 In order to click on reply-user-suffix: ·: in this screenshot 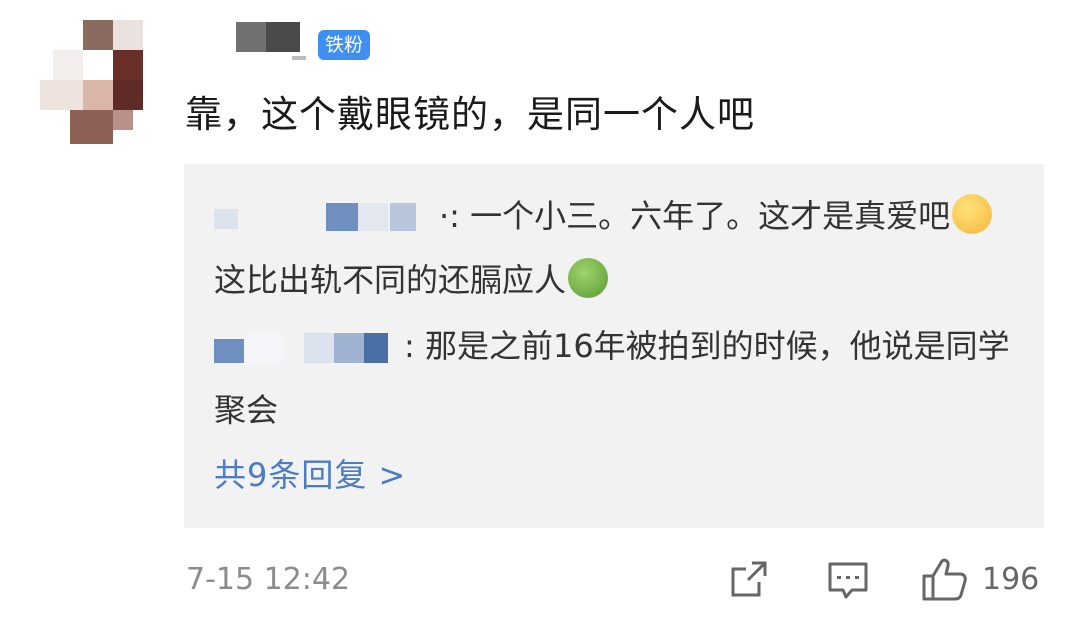, I will do `click(449, 216)`.